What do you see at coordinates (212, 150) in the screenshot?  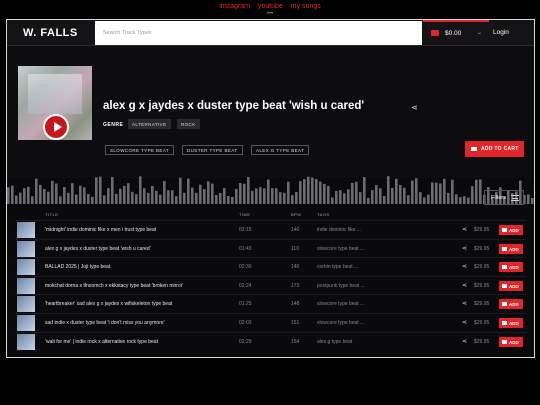 I see `tag-duster: DUSTER TYPE BEAT` at bounding box center [212, 150].